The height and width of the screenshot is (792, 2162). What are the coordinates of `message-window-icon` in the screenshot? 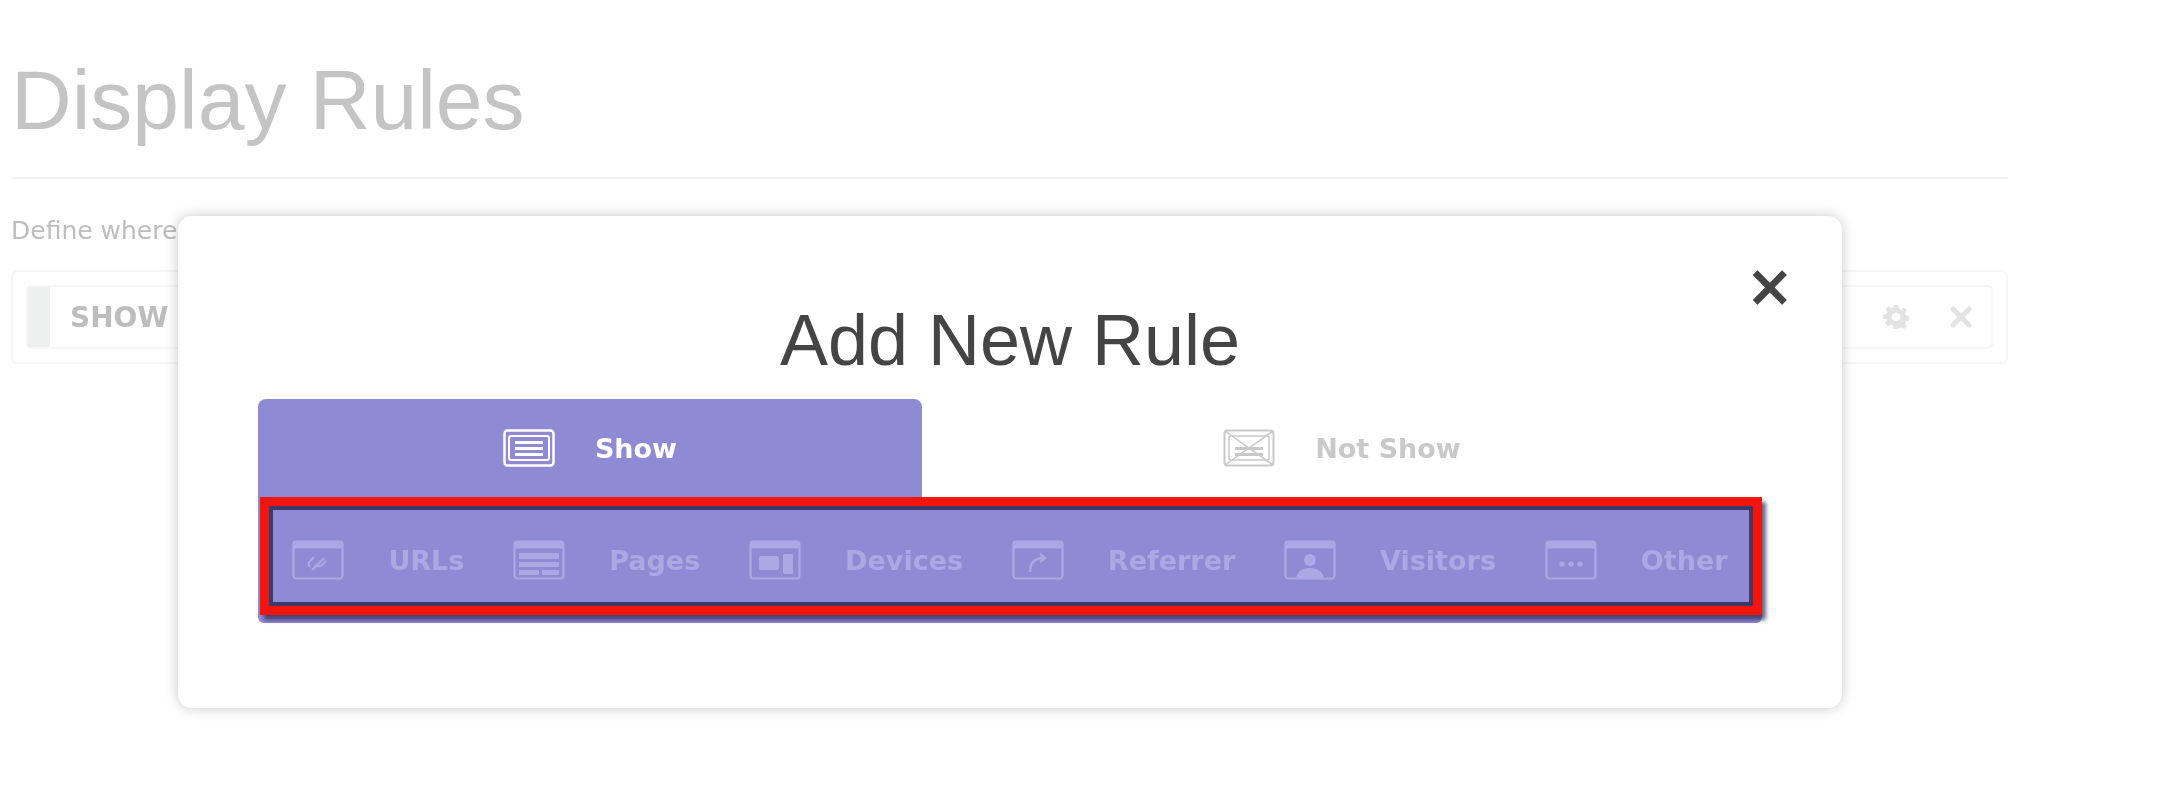 It's located at (528, 448).